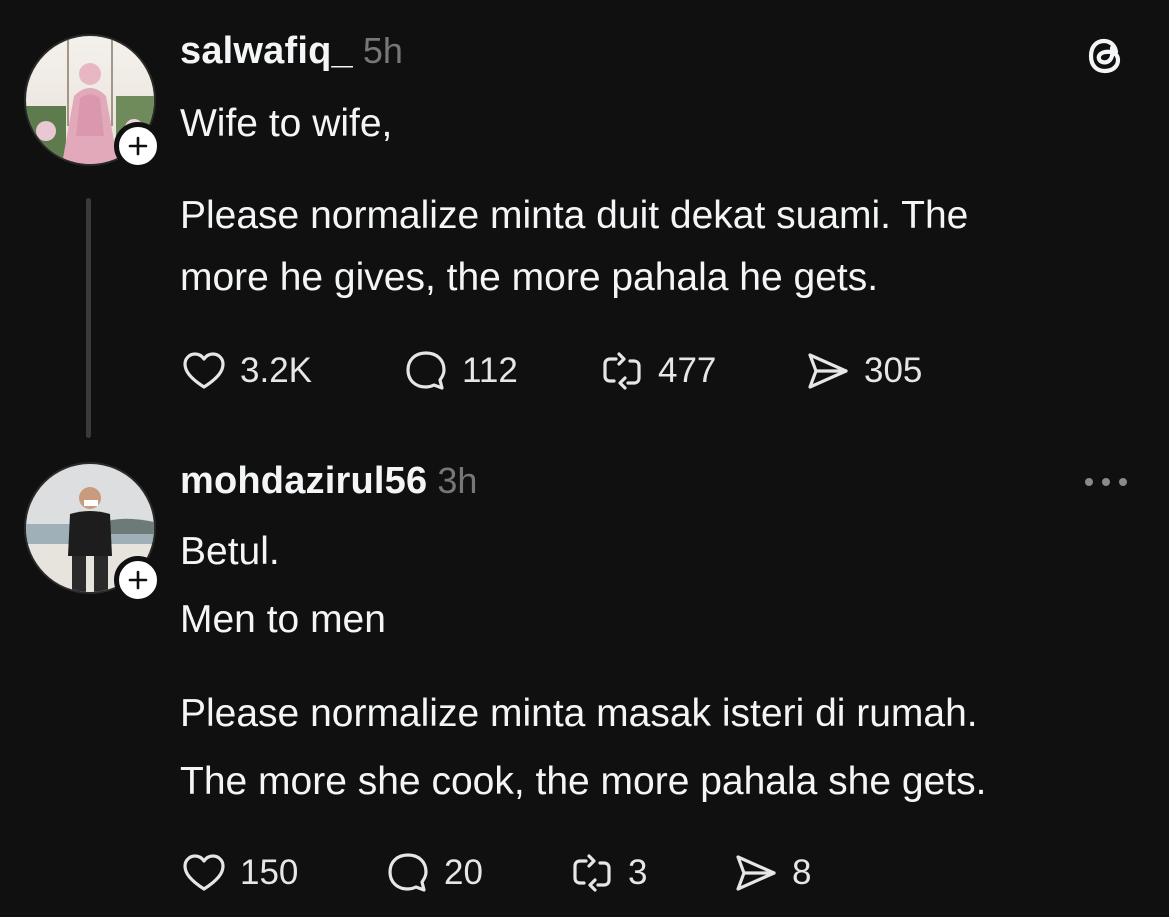 This screenshot has width=1169, height=917. I want to click on post-header: salwafiq_ 5h, so click(291, 51).